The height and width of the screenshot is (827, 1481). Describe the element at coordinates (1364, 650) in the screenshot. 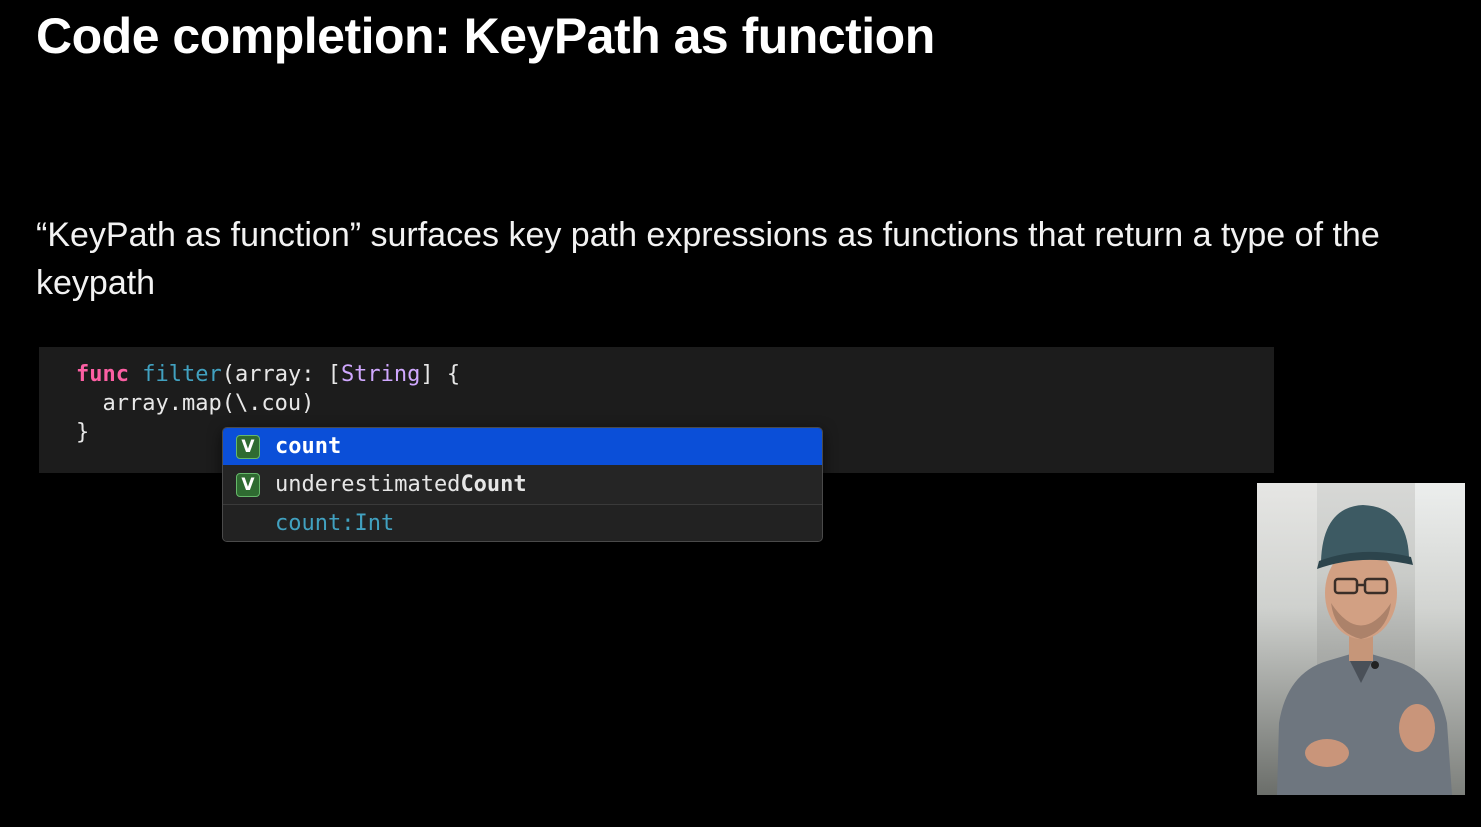

I see `presenter-figure` at that location.